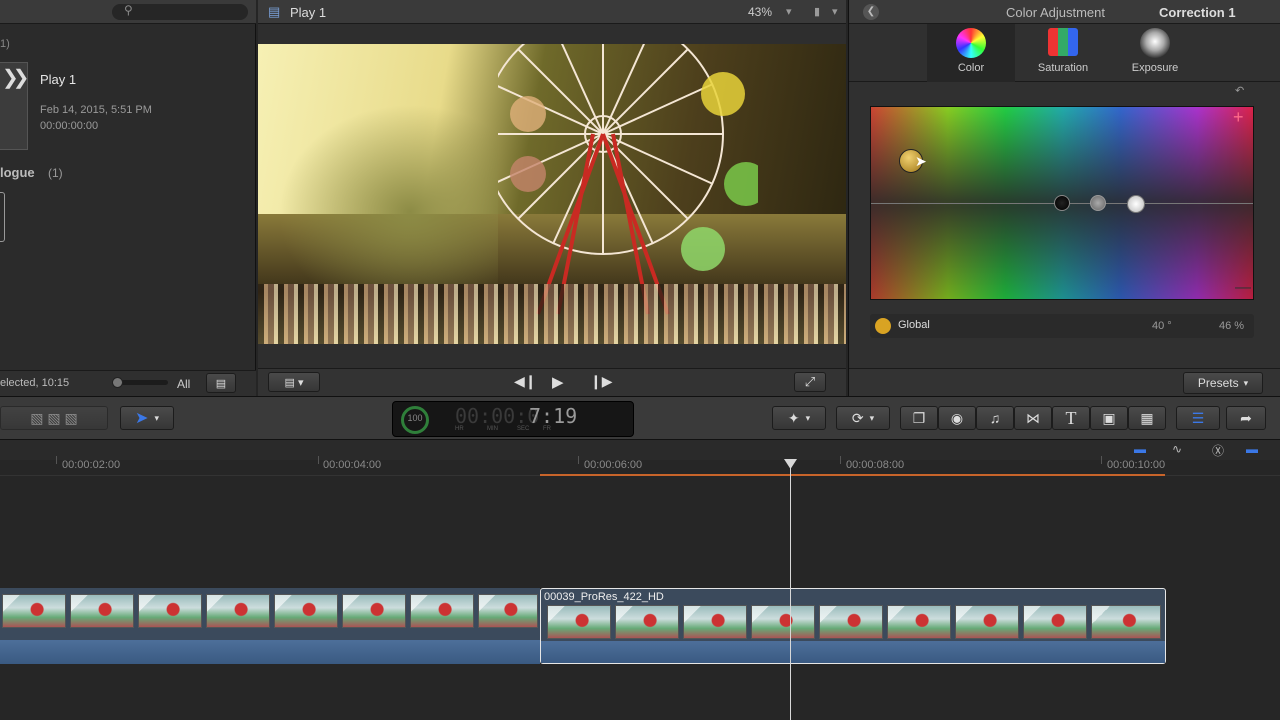  What do you see at coordinates (270, 626) in the screenshot?
I see `clip-left` at bounding box center [270, 626].